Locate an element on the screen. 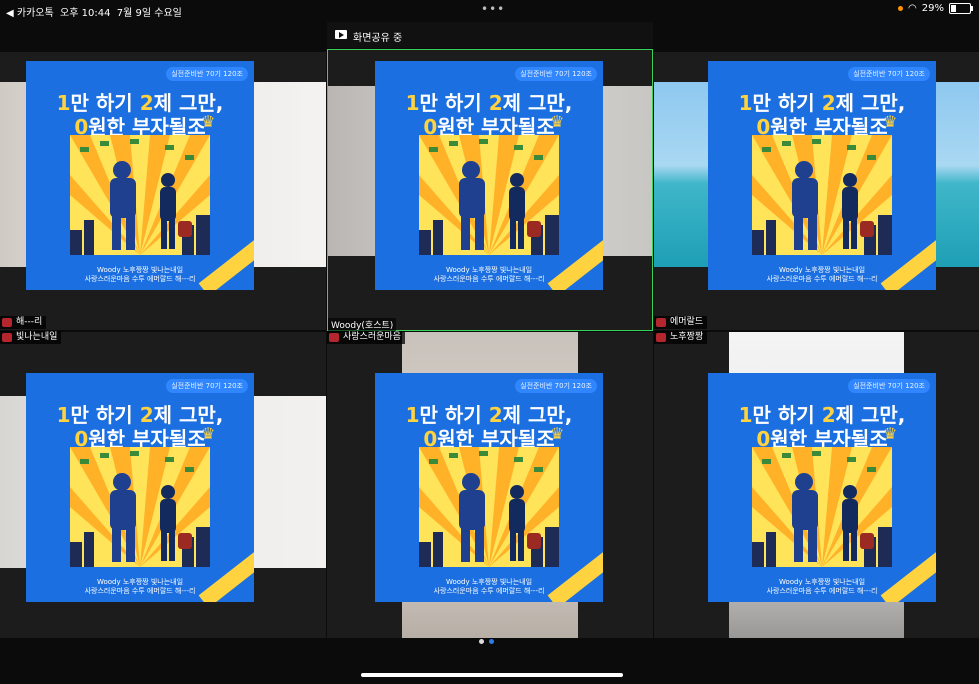  participant-name: 에머랄드 is located at coordinates (681, 322).